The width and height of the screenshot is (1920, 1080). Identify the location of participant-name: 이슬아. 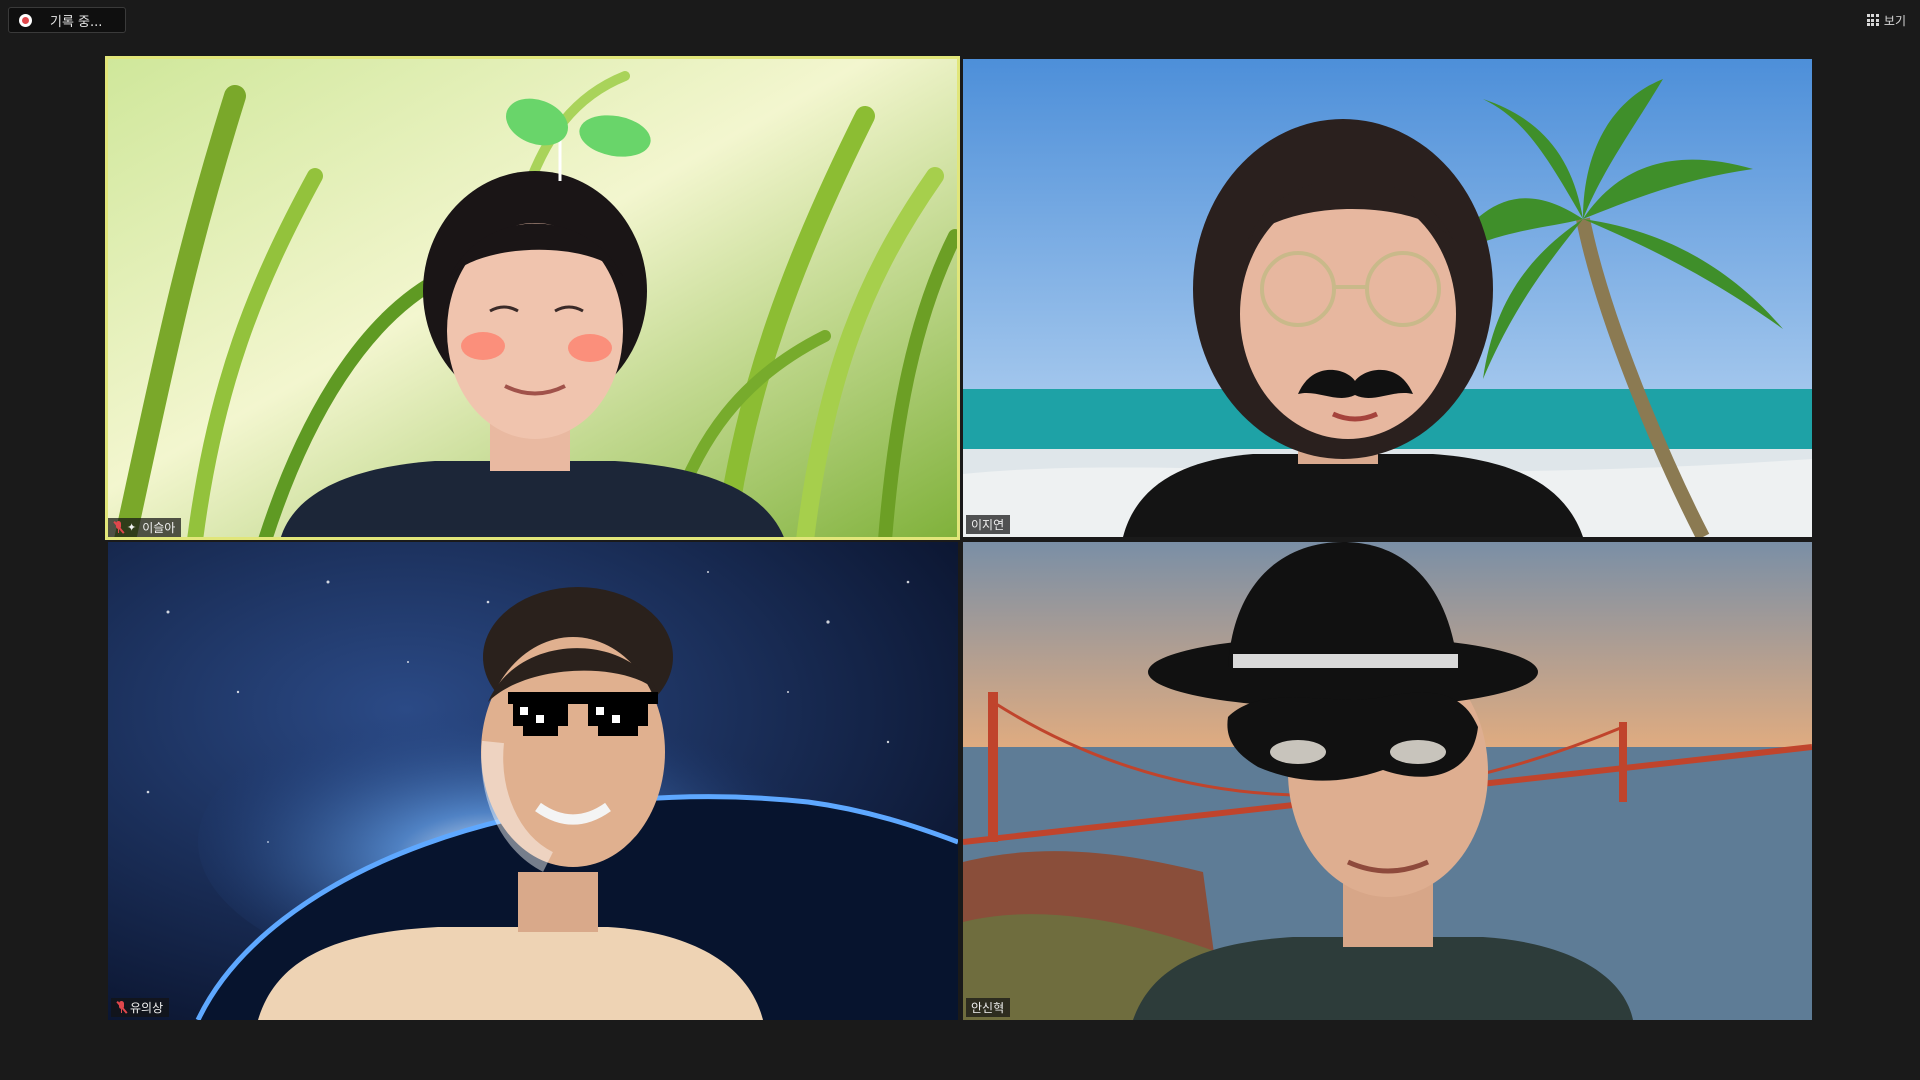
(159, 528).